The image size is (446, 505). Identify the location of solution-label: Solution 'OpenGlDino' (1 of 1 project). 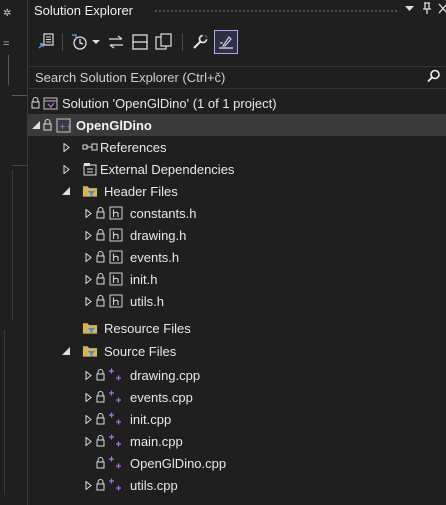
(169, 103).